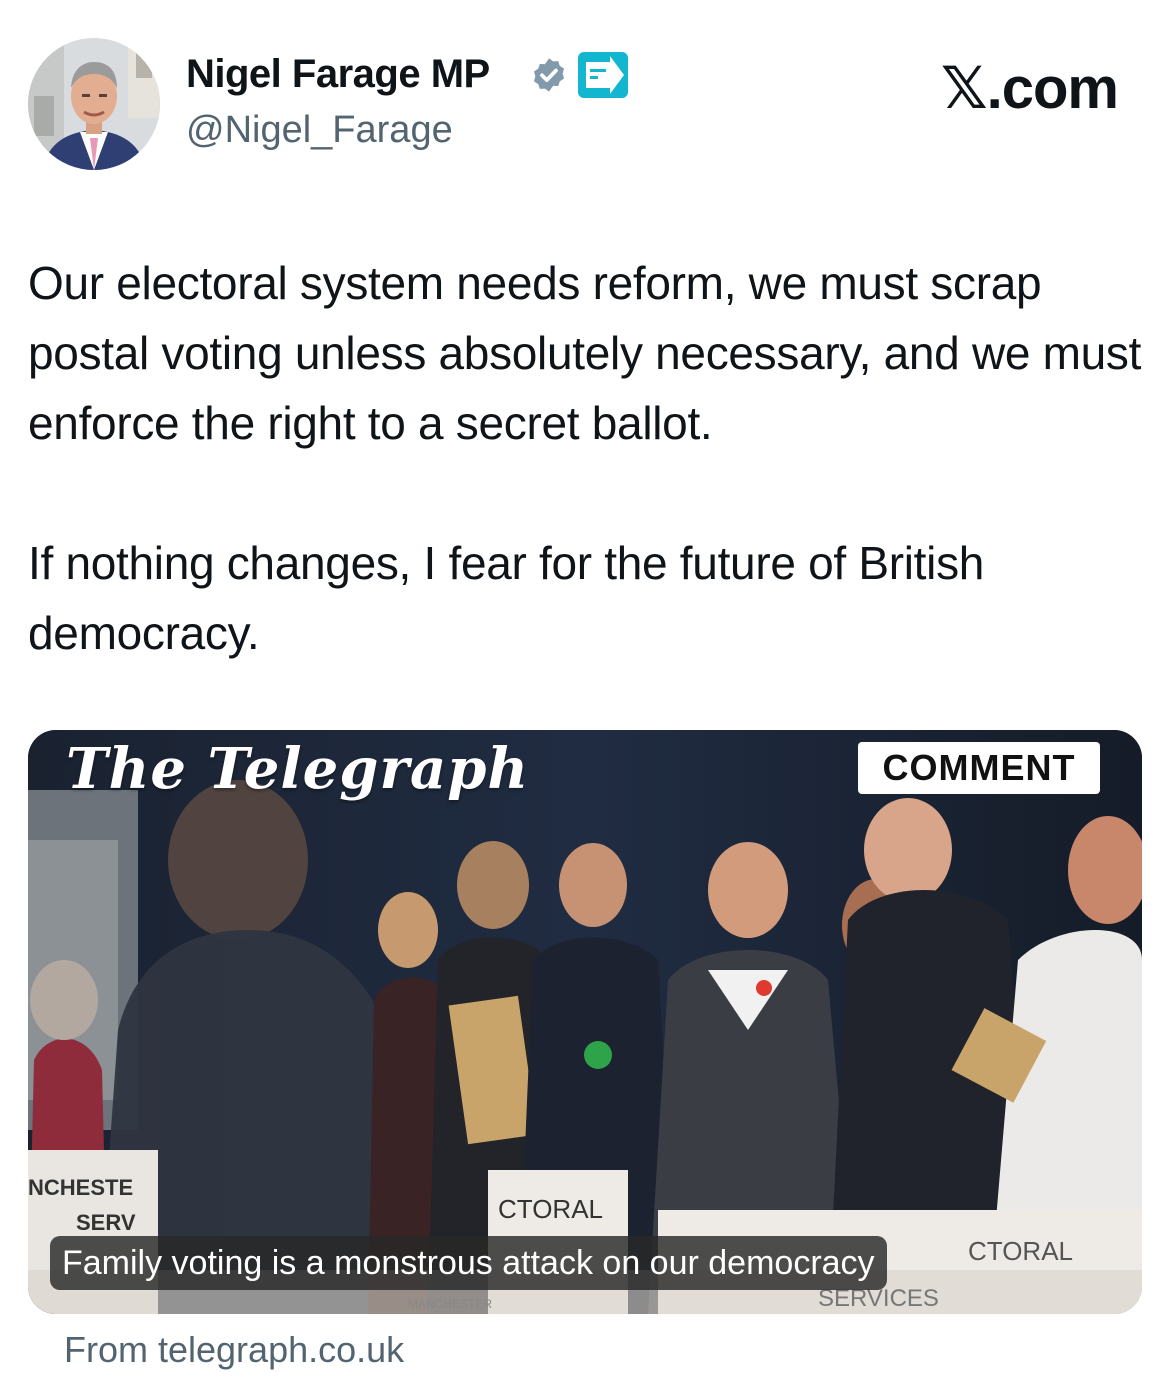  What do you see at coordinates (450, 1304) in the screenshot?
I see `photo-sign-text: MANCHESTER` at bounding box center [450, 1304].